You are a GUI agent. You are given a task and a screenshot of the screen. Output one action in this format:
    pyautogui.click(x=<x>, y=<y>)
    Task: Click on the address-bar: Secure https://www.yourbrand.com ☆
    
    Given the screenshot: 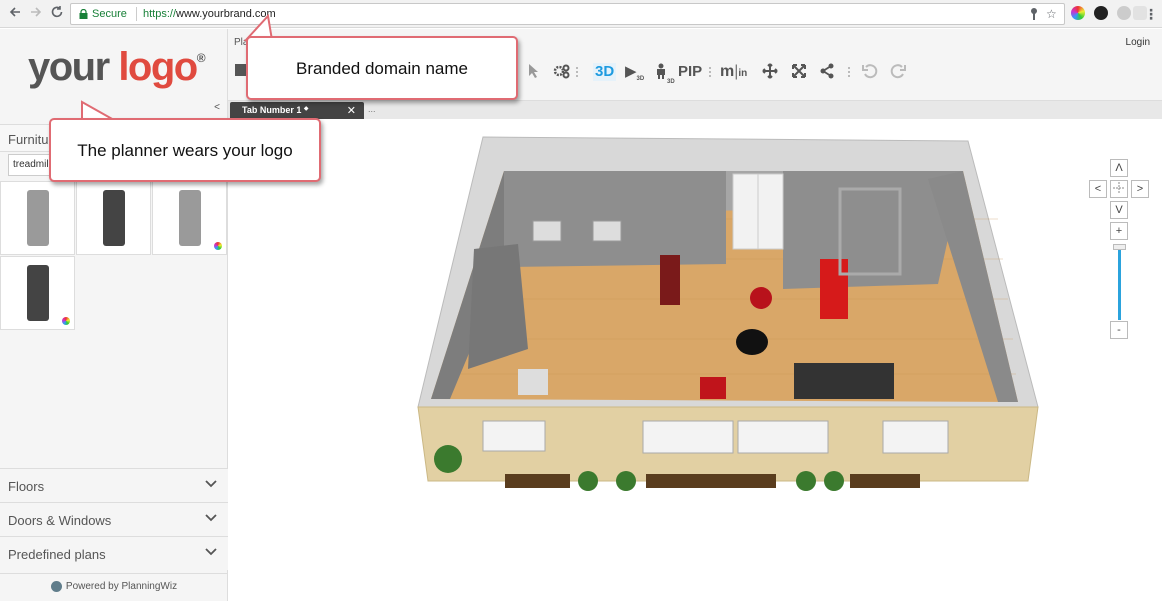 What is the action you would take?
    pyautogui.click(x=567, y=14)
    